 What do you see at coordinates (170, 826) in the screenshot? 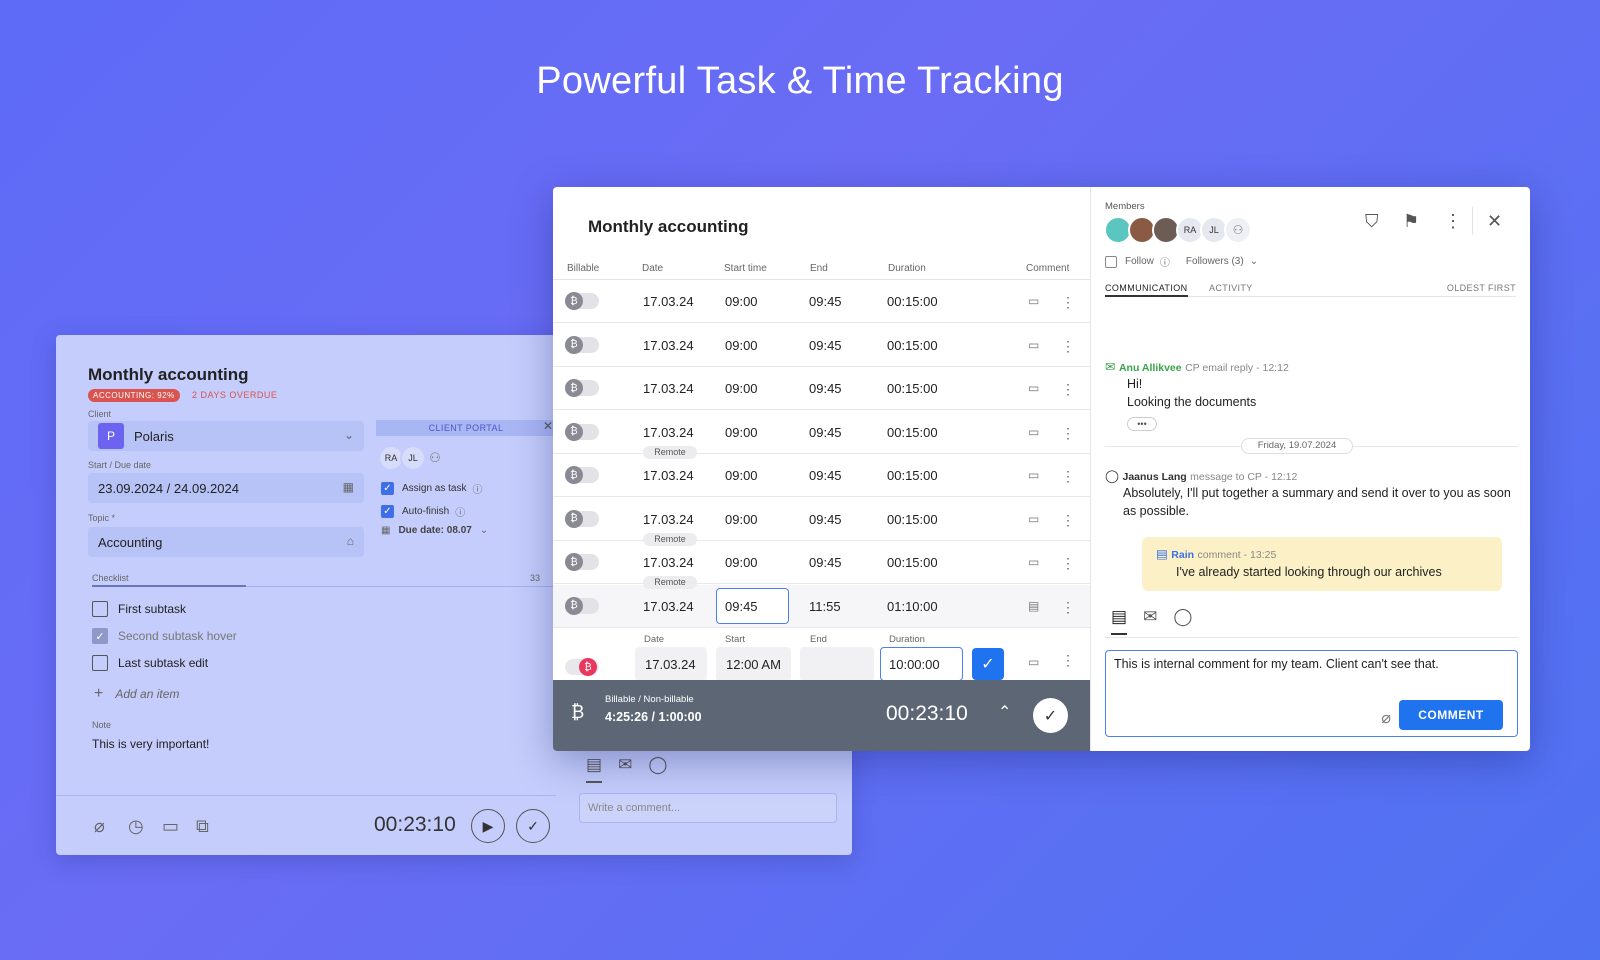
I see `keyboard-icon: ▭` at bounding box center [170, 826].